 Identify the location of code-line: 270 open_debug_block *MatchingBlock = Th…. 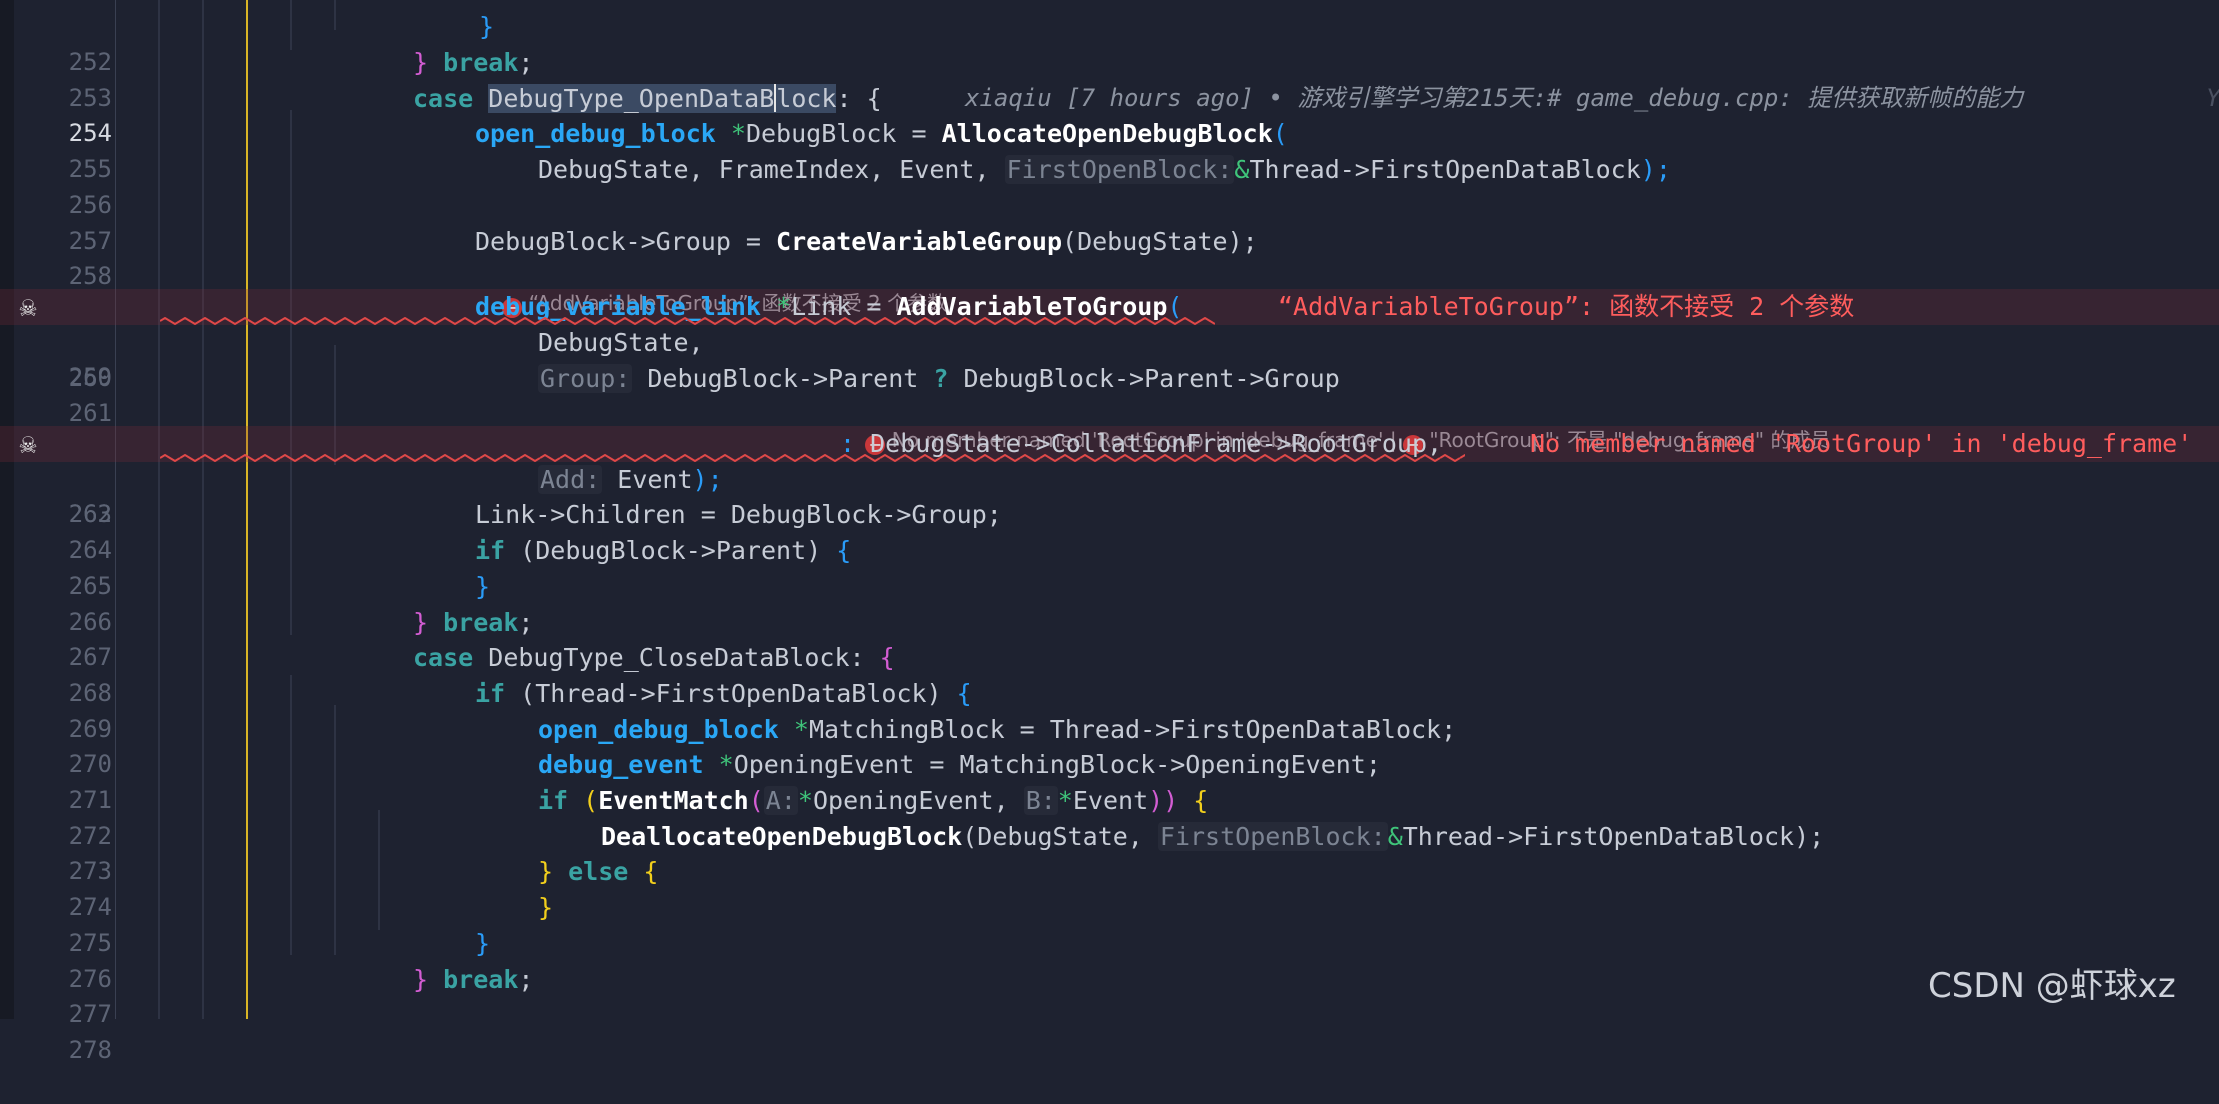
(1109, 745).